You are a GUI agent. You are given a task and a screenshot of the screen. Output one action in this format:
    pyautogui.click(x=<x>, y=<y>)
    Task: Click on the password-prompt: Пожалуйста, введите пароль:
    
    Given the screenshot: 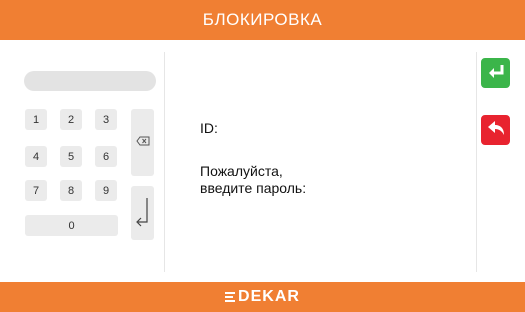 What is the action you would take?
    pyautogui.click(x=253, y=180)
    